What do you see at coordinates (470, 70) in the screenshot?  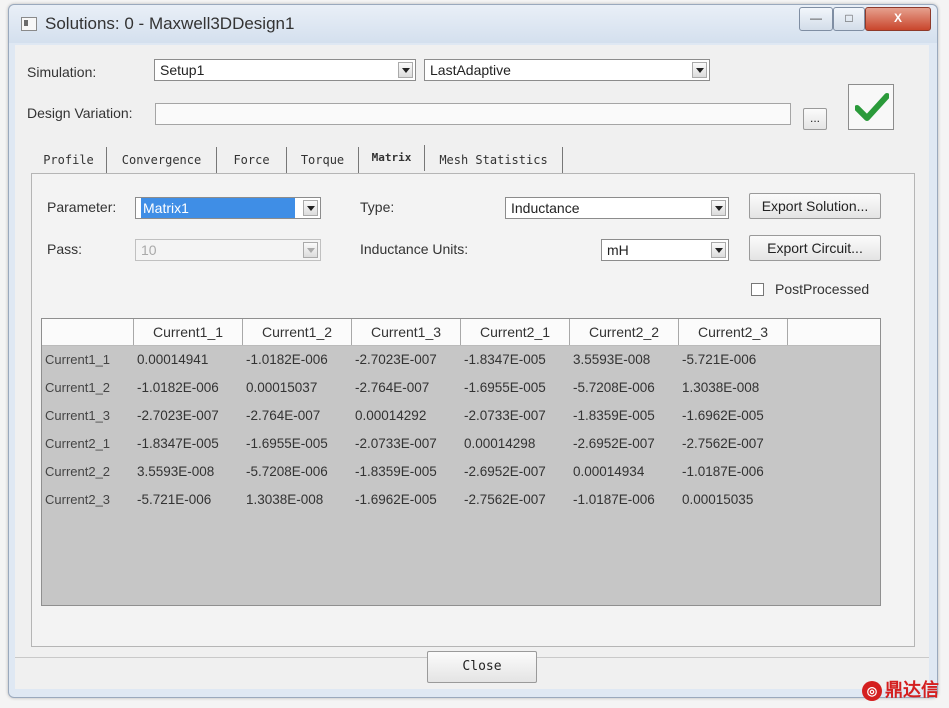 I see `solution-value: LastAdaptive` at bounding box center [470, 70].